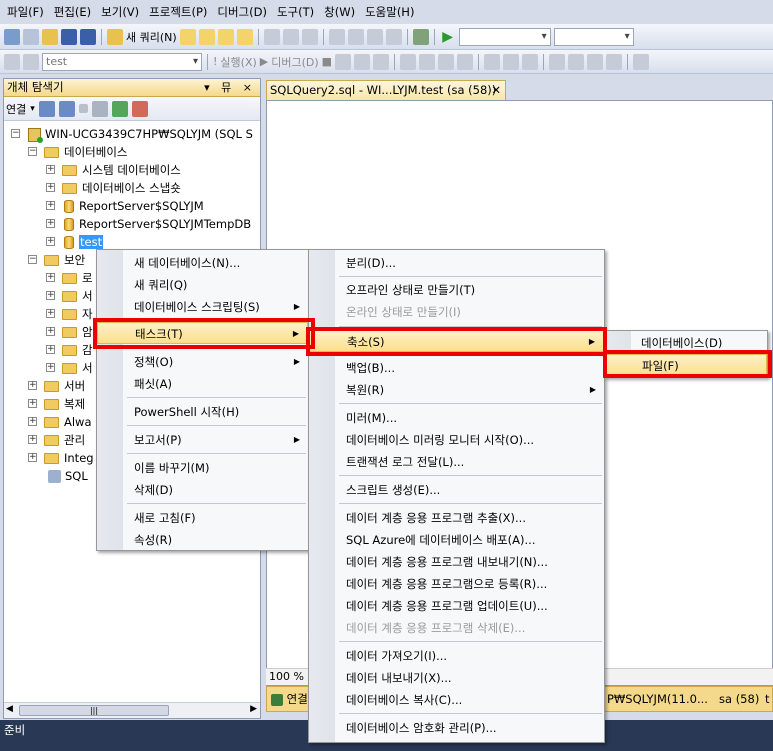 The height and width of the screenshot is (751, 773). I want to click on tree-node-security: − 보안, so click(54, 260).